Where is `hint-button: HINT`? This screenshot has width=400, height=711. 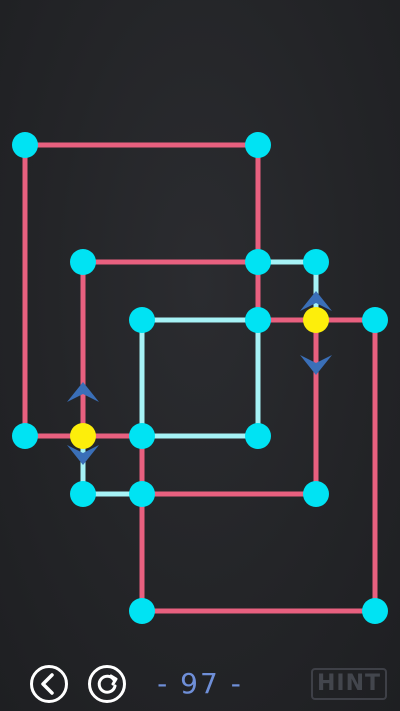
hint-button: HINT is located at coordinates (349, 684).